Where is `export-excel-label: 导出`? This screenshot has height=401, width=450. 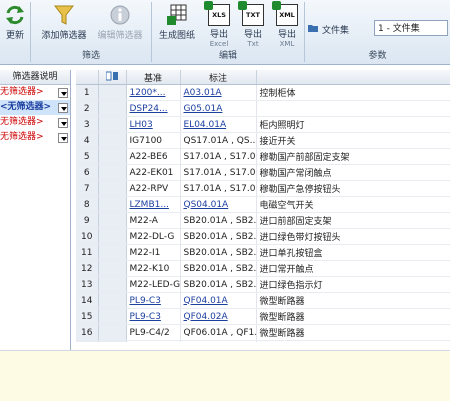
export-excel-label: 导出 is located at coordinates (218, 35).